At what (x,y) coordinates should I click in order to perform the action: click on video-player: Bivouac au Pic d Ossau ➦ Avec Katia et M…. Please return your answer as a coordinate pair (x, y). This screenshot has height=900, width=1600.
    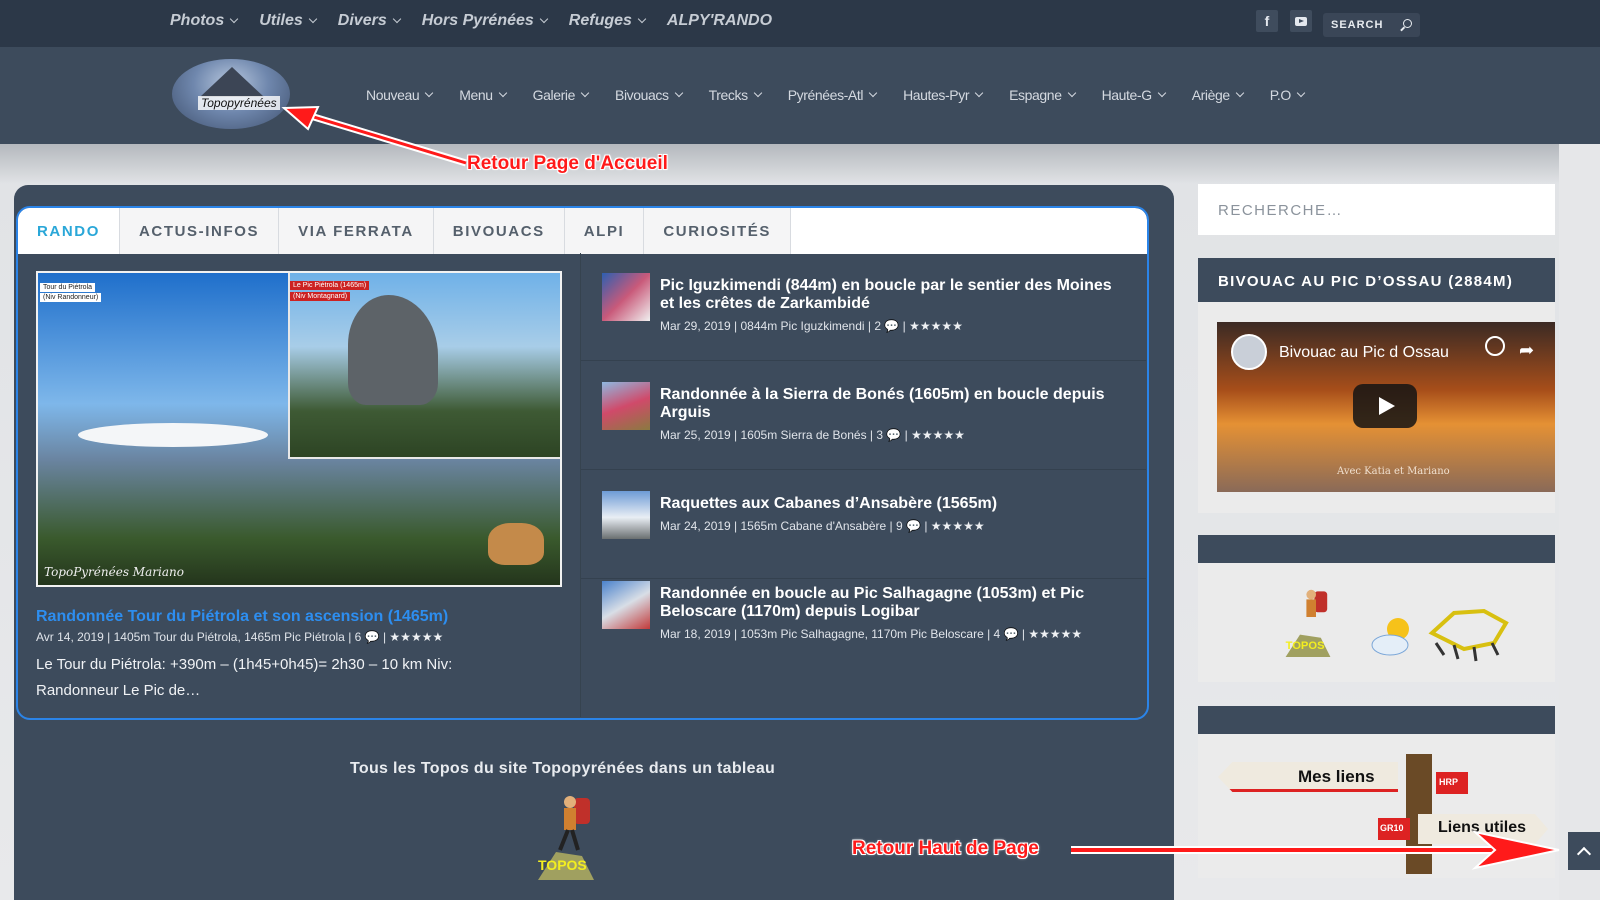
    Looking at the image, I should click on (1386, 407).